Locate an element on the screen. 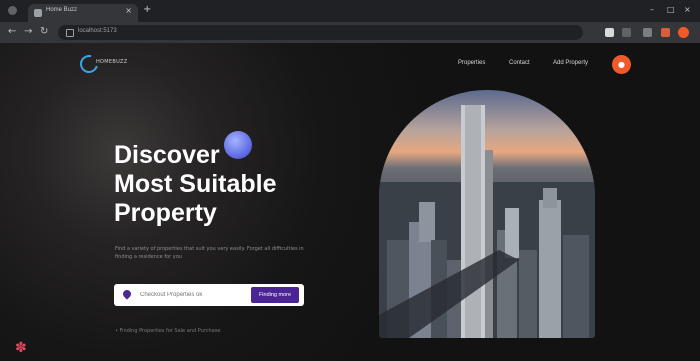 The width and height of the screenshot is (700, 361). nav-link-properties: Properties is located at coordinates (471, 63).